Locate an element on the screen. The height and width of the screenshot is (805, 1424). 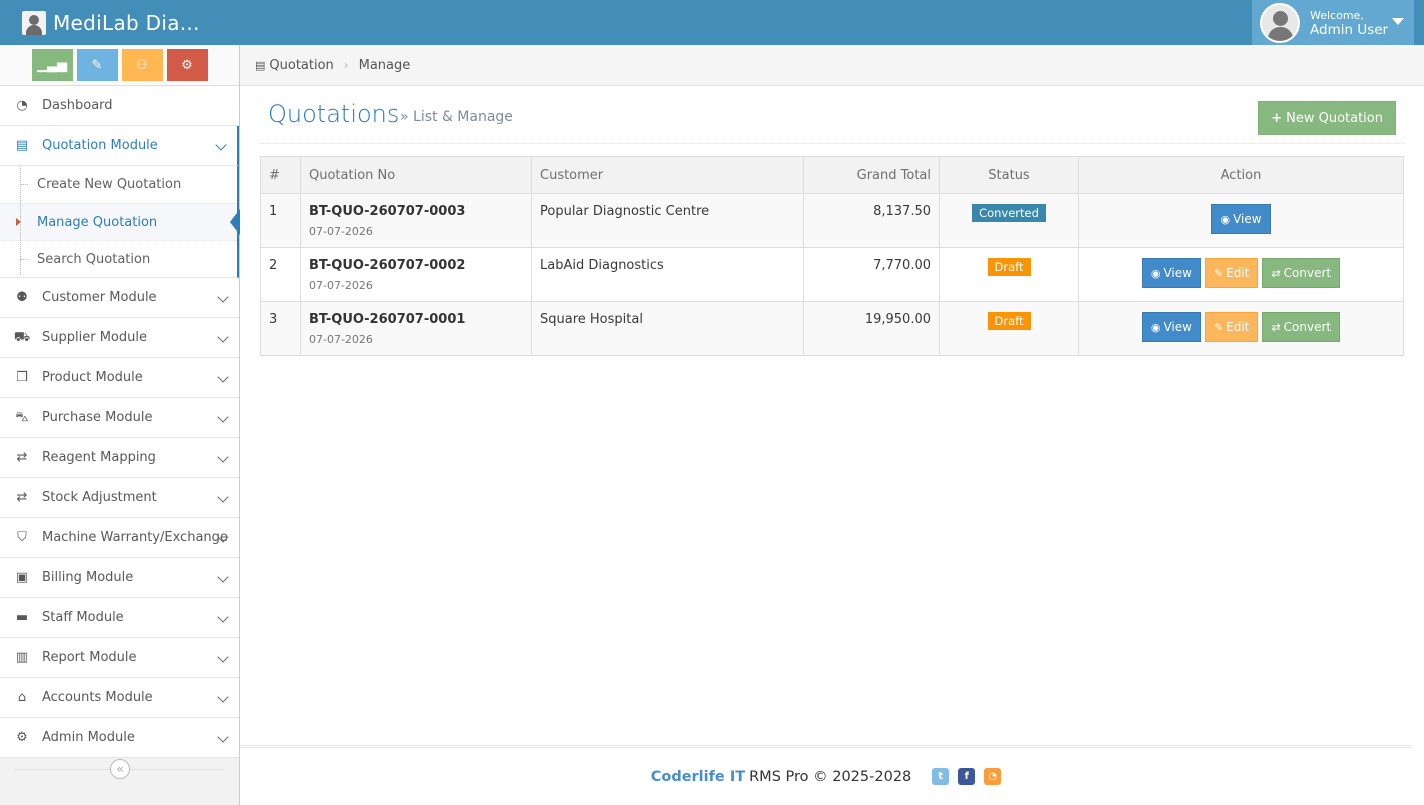
file-text-icon: ▤ is located at coordinates (260, 65).